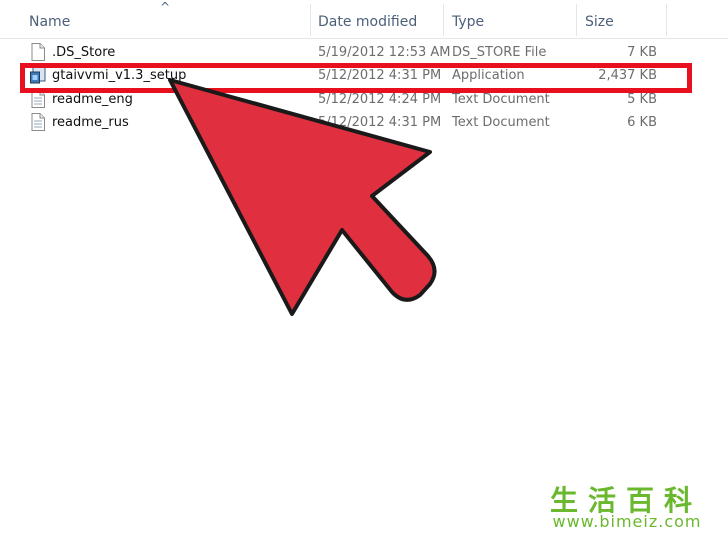  I want to click on column-header-name: Name, so click(49, 22).